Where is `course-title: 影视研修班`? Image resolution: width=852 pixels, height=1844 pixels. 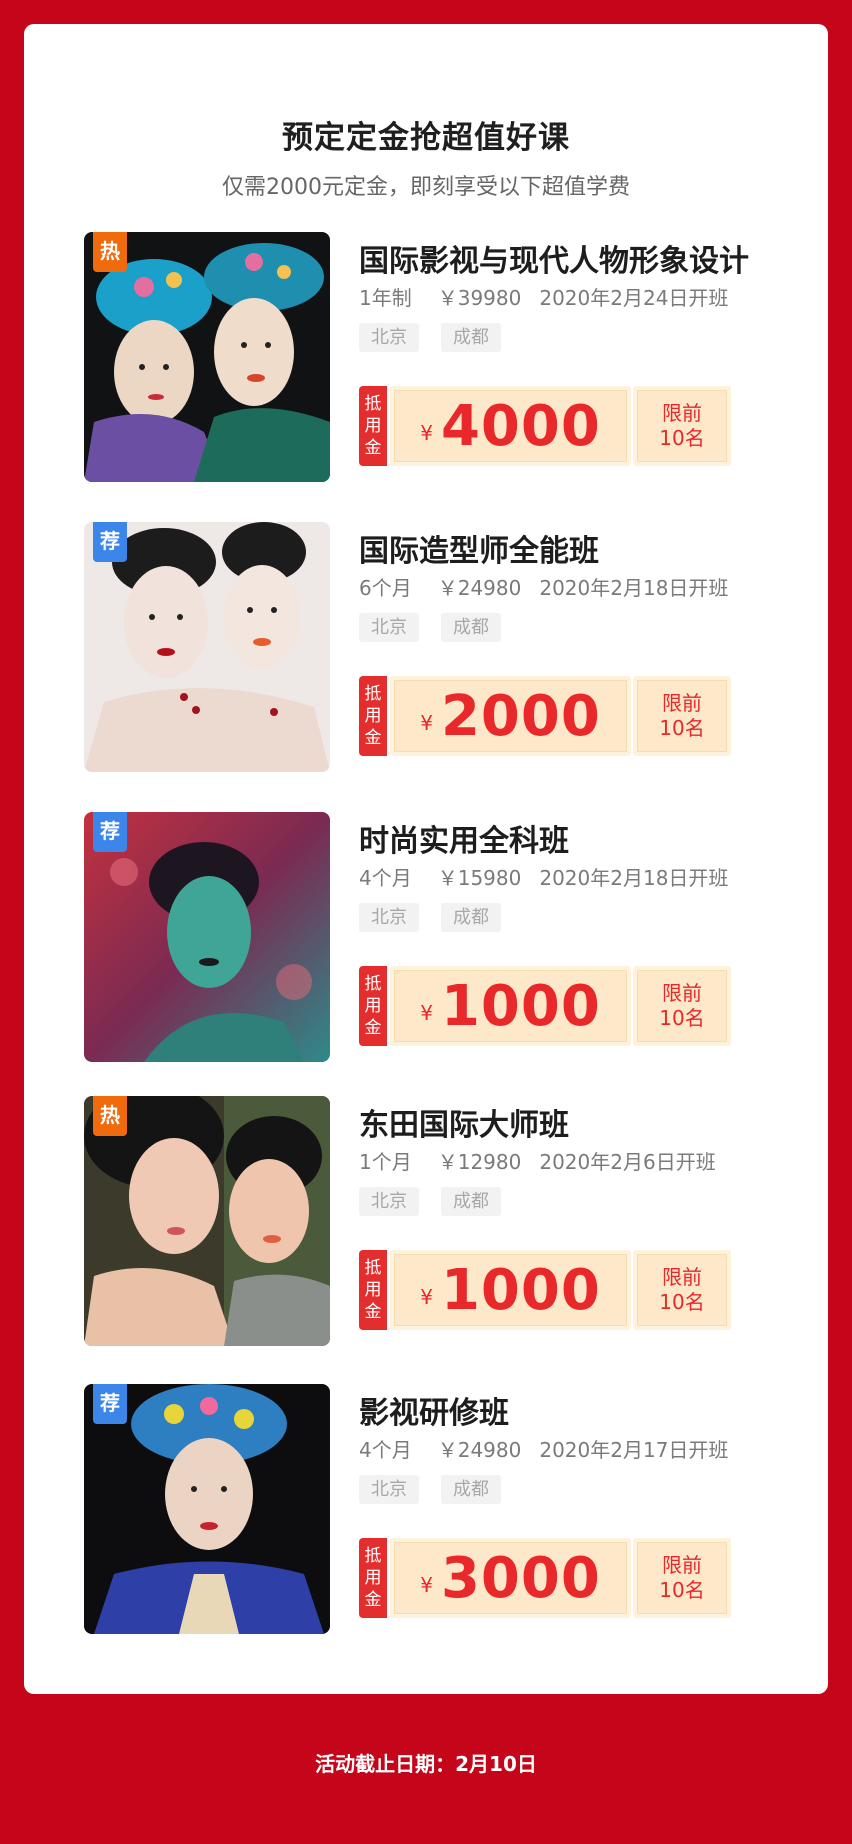
course-title: 影视研修班 is located at coordinates (434, 1410).